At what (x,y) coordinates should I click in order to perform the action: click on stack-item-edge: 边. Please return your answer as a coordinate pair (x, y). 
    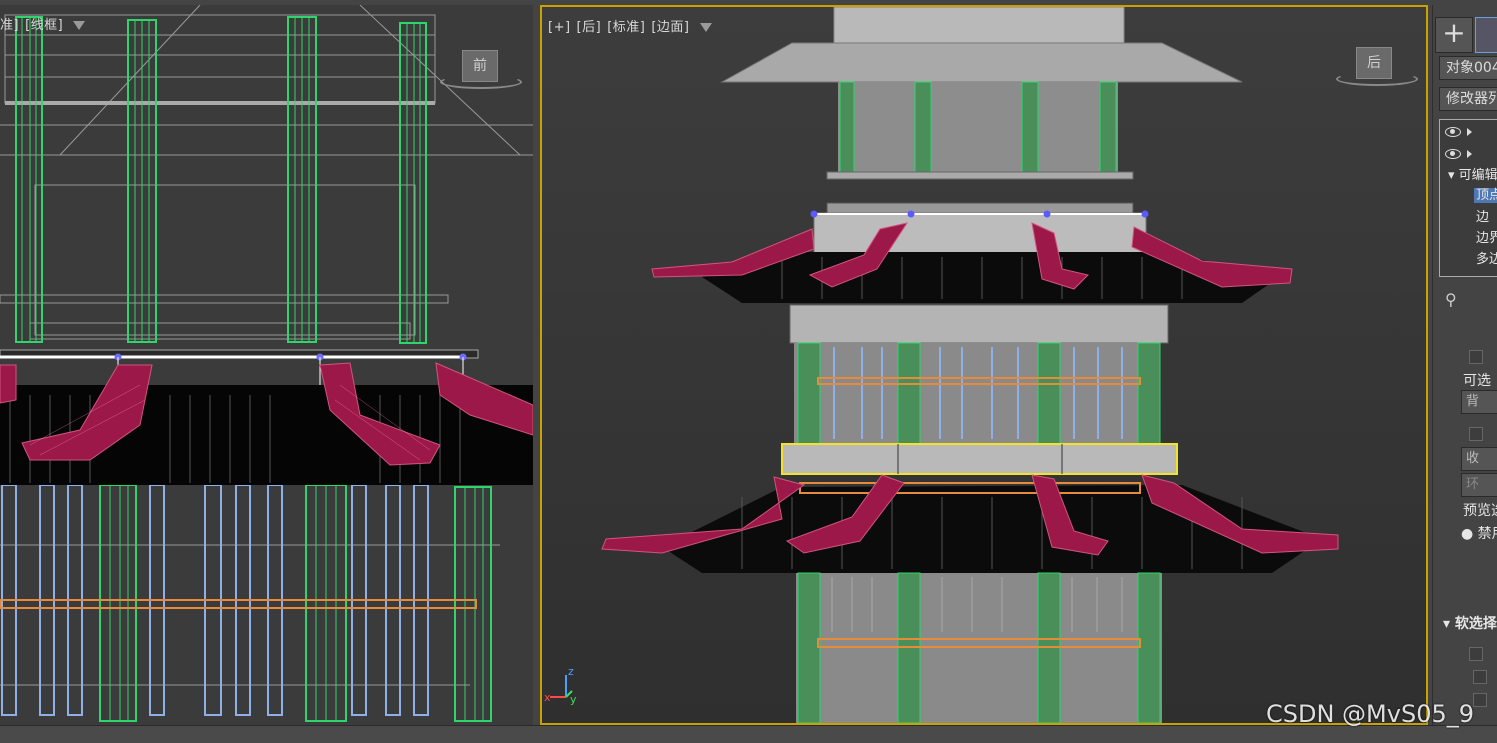
    Looking at the image, I should click on (1468, 218).